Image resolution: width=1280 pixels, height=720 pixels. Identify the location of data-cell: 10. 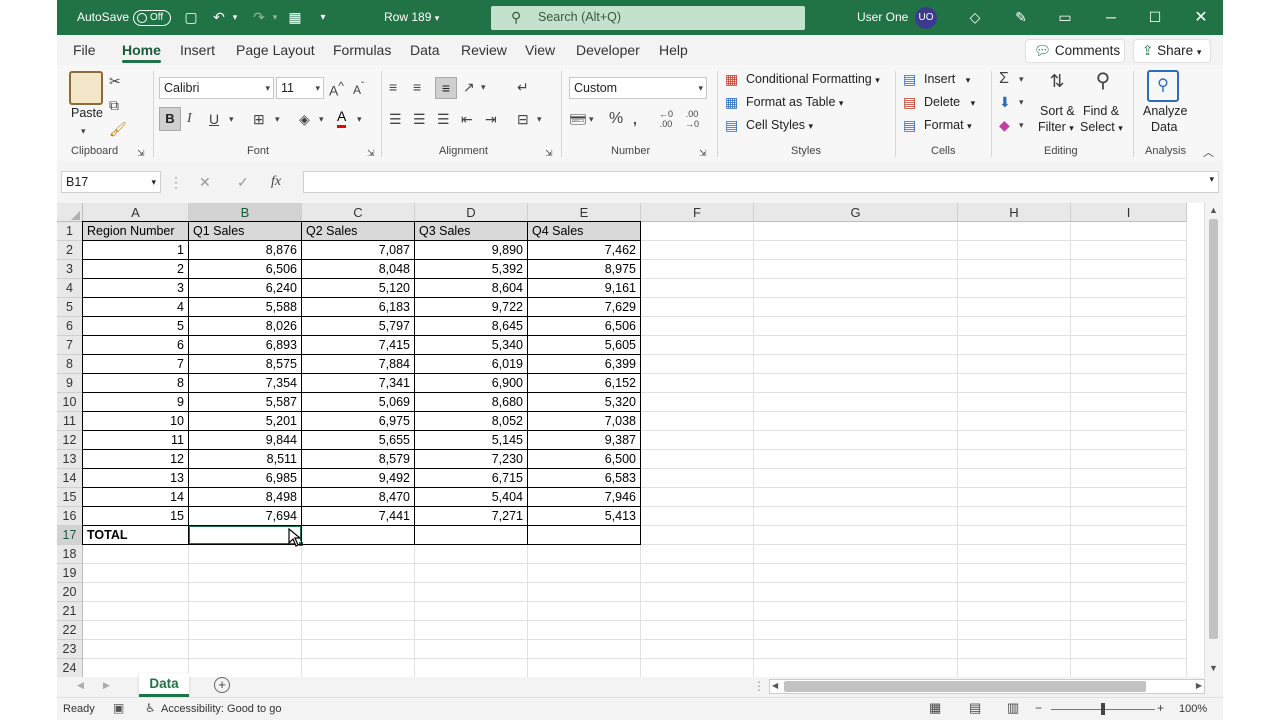
(136, 421).